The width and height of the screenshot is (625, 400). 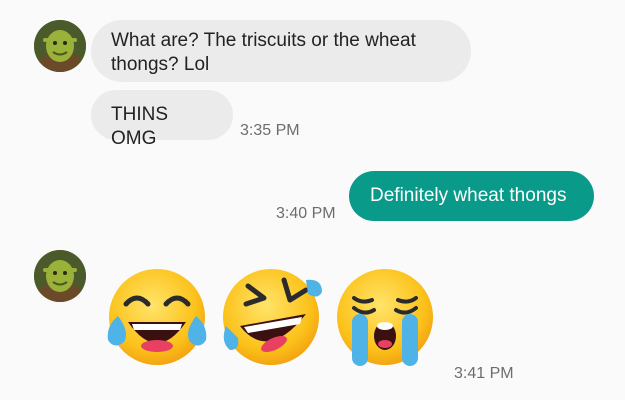 I want to click on incoming-message-bubble: THINS OMG, so click(x=162, y=119).